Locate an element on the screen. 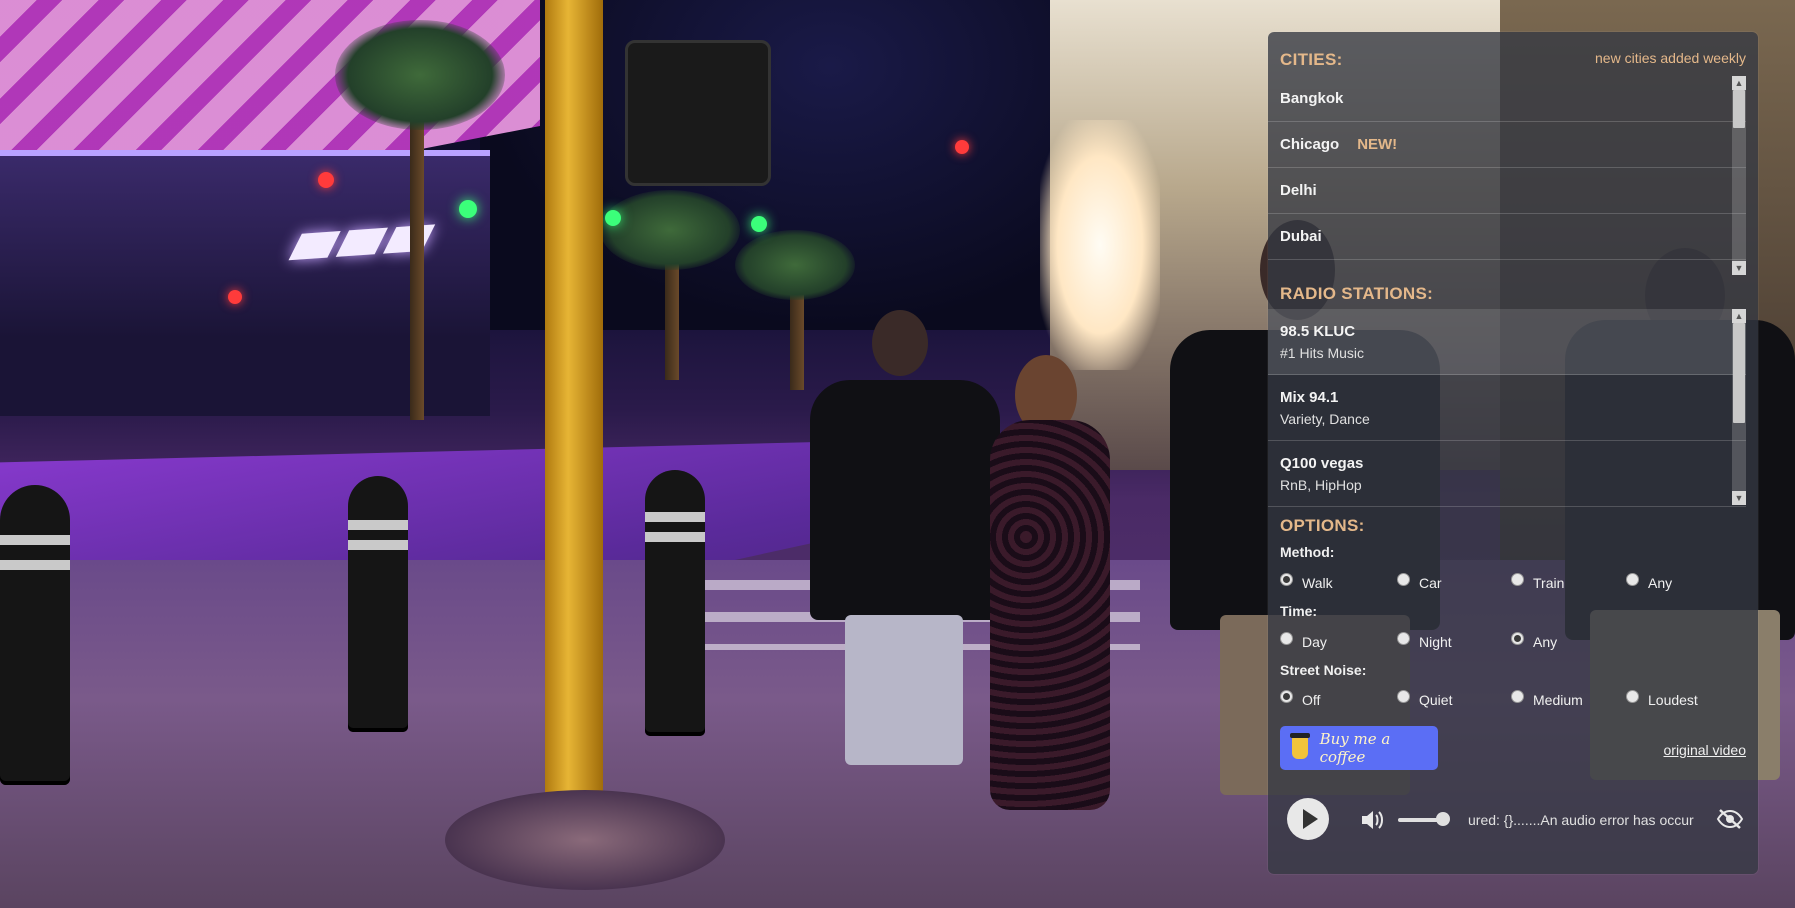  station-genre: RnB, HipHop is located at coordinates (1321, 485).